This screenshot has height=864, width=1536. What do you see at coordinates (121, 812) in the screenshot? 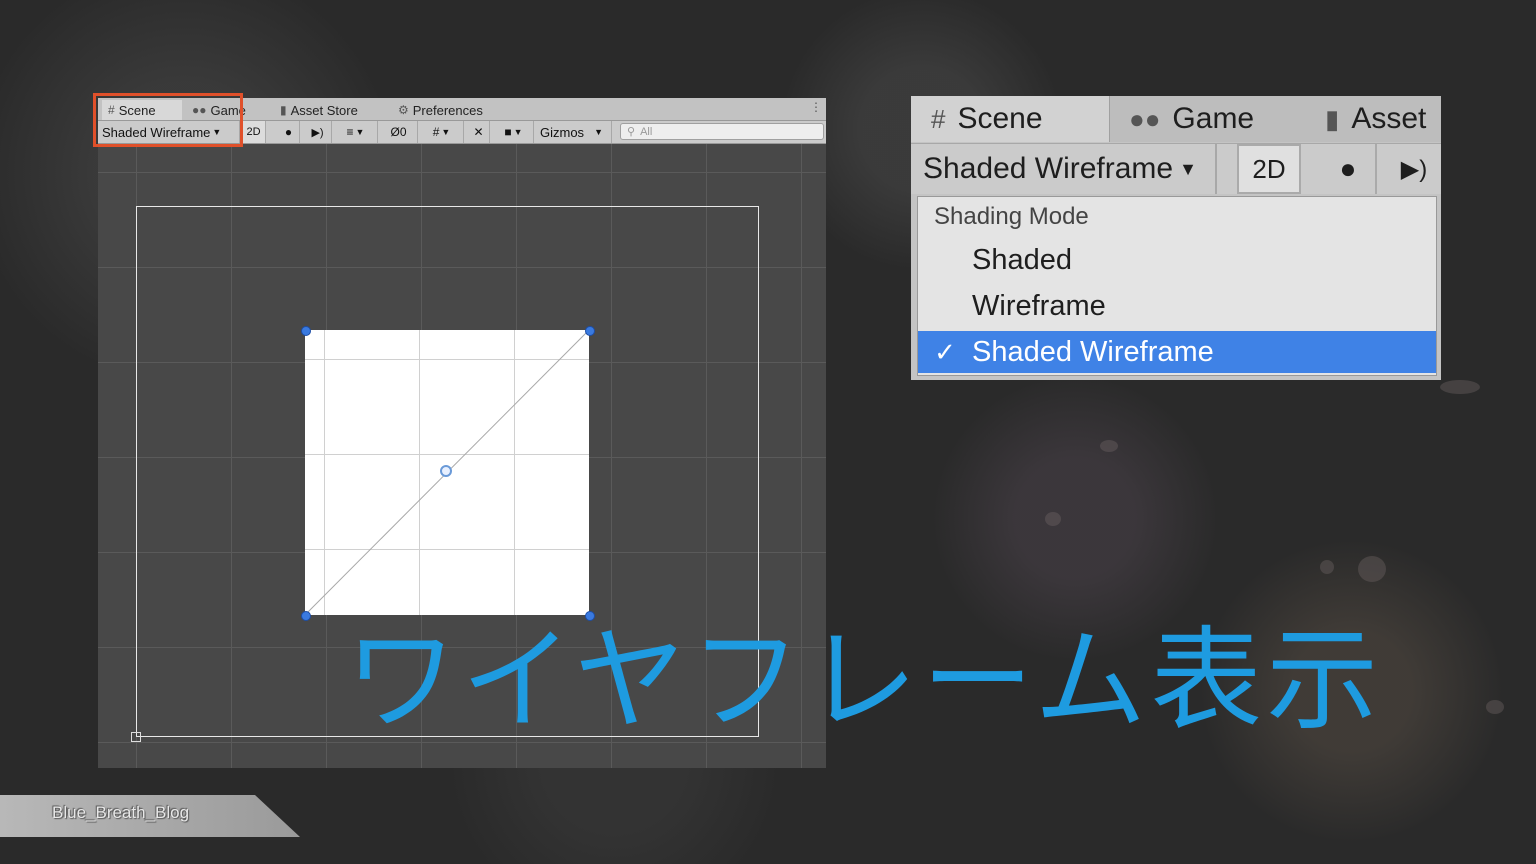
I see `blog-banner-label: Blue_Breath_Blog` at bounding box center [121, 812].